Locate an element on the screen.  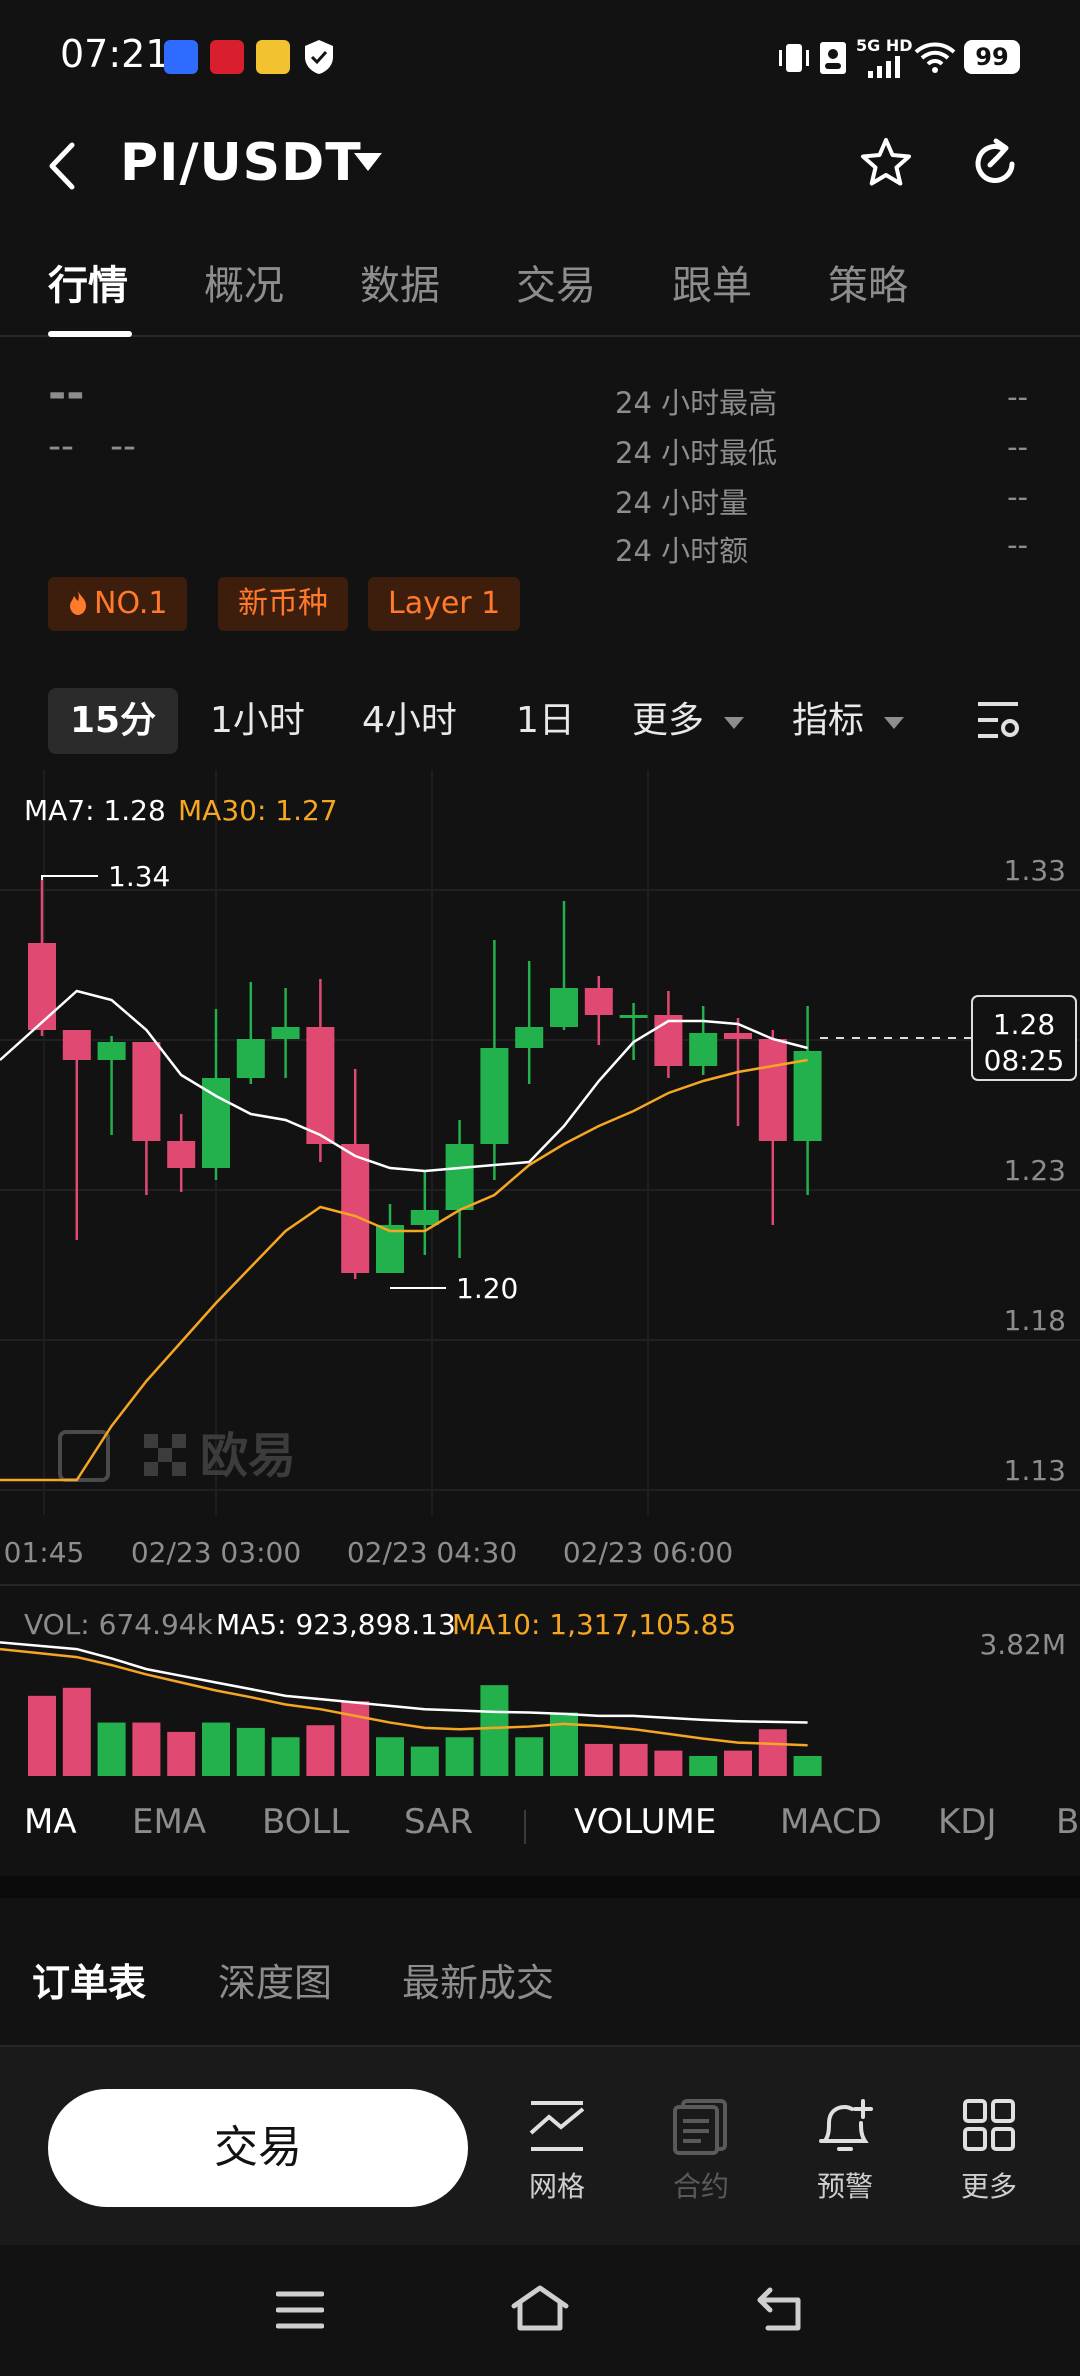
interval-1d: 1日 is located at coordinates (545, 721).